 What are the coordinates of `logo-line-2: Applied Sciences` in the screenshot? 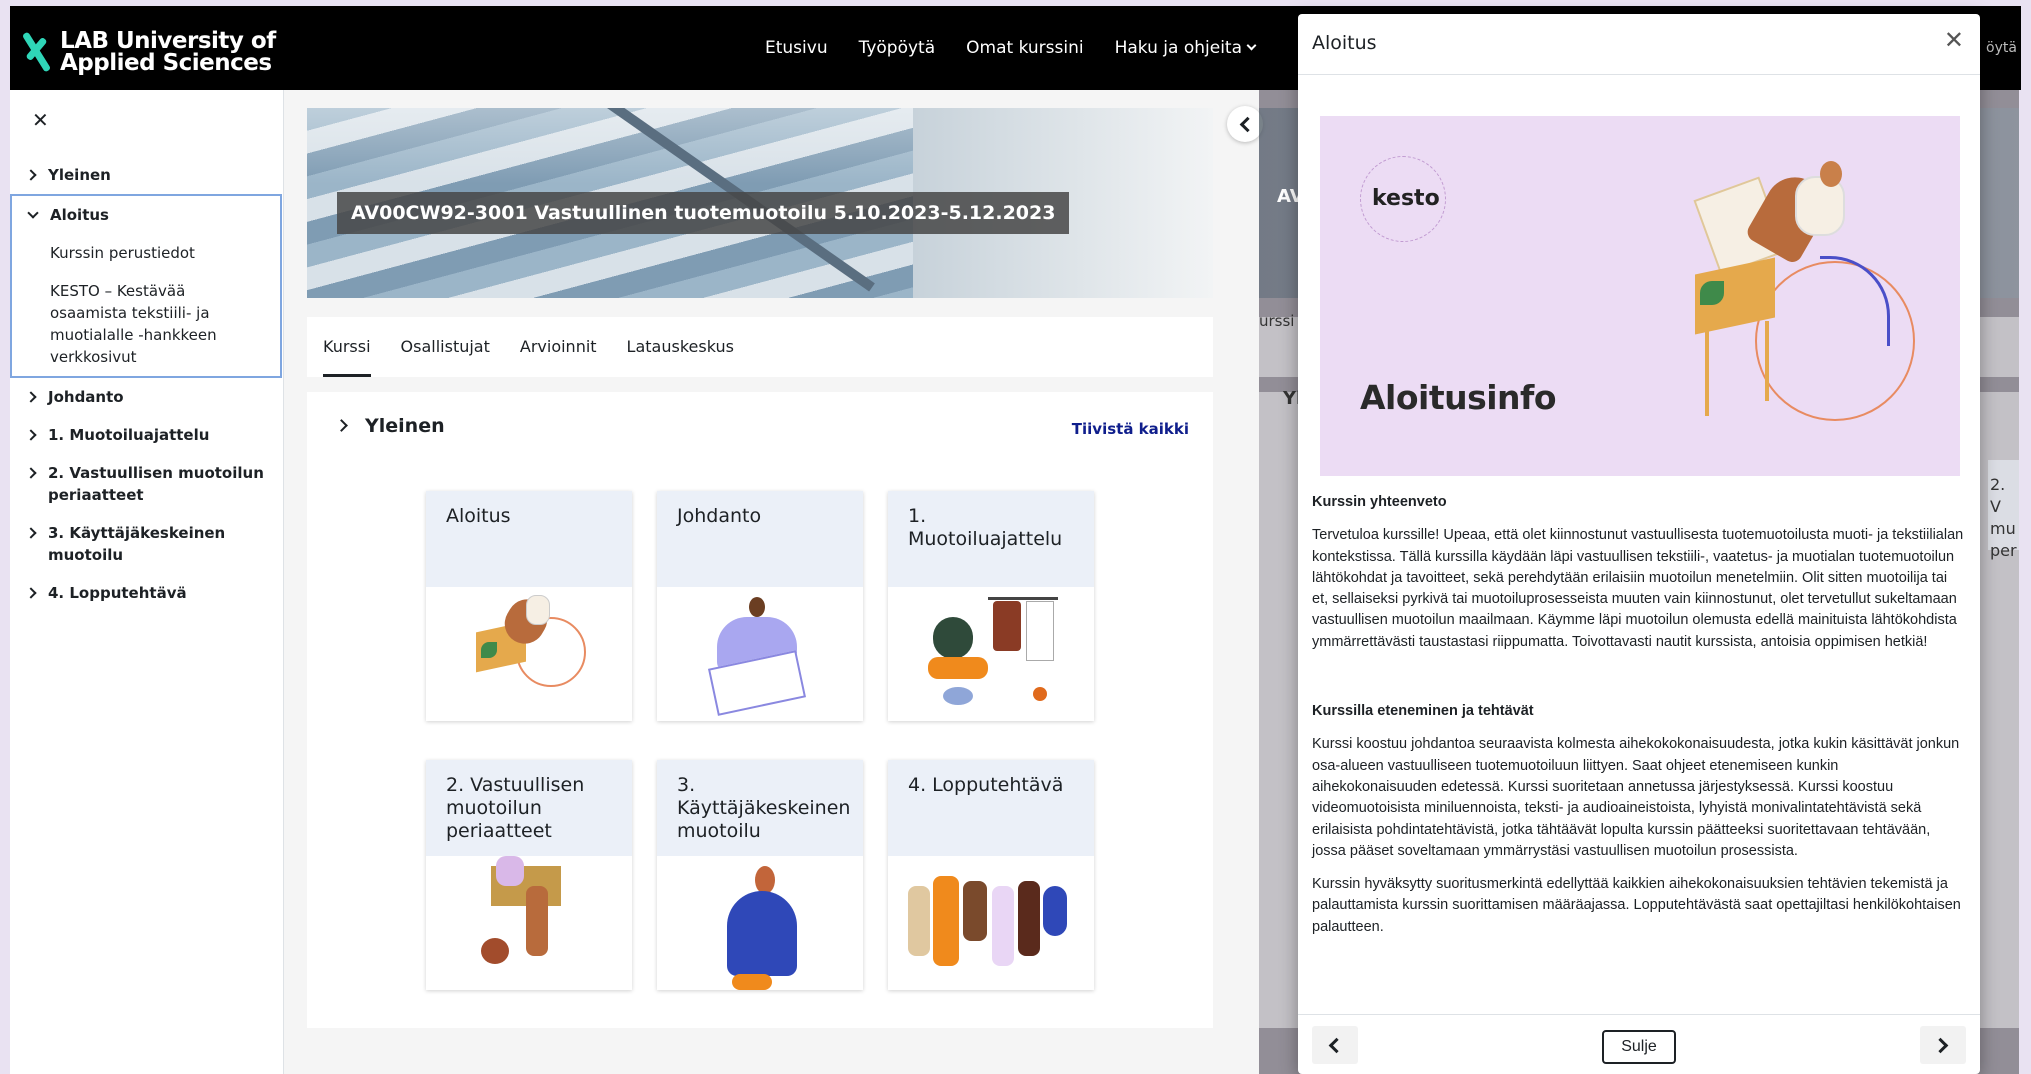 It's located at (166, 63).